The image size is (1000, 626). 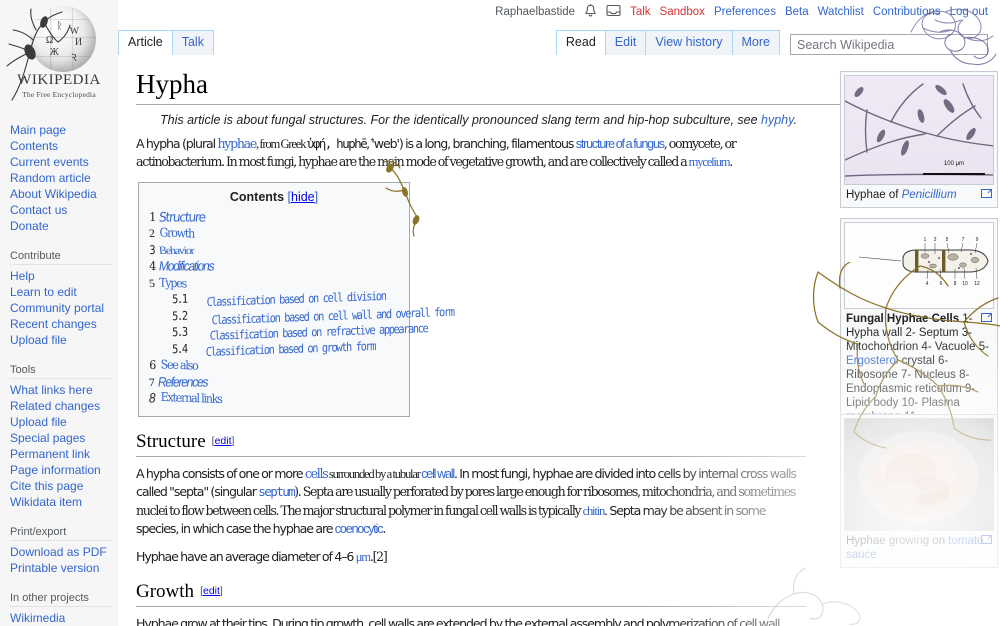 I want to click on sidebar-item-page-information: Page information, so click(x=61, y=470).